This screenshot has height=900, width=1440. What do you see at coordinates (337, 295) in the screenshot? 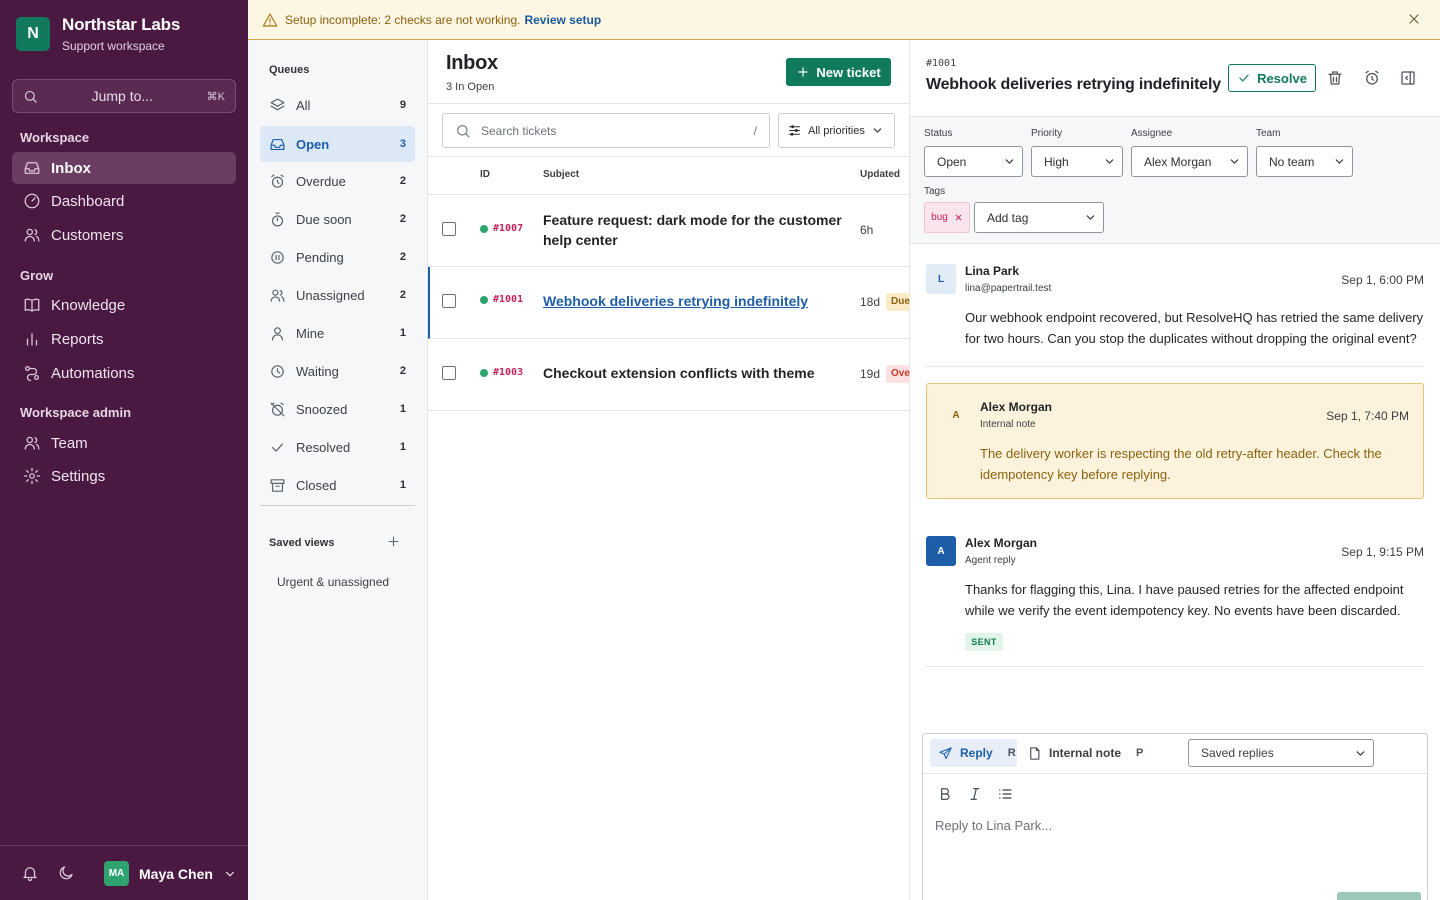
I see `queue-unassigned: Unassigned 2` at bounding box center [337, 295].